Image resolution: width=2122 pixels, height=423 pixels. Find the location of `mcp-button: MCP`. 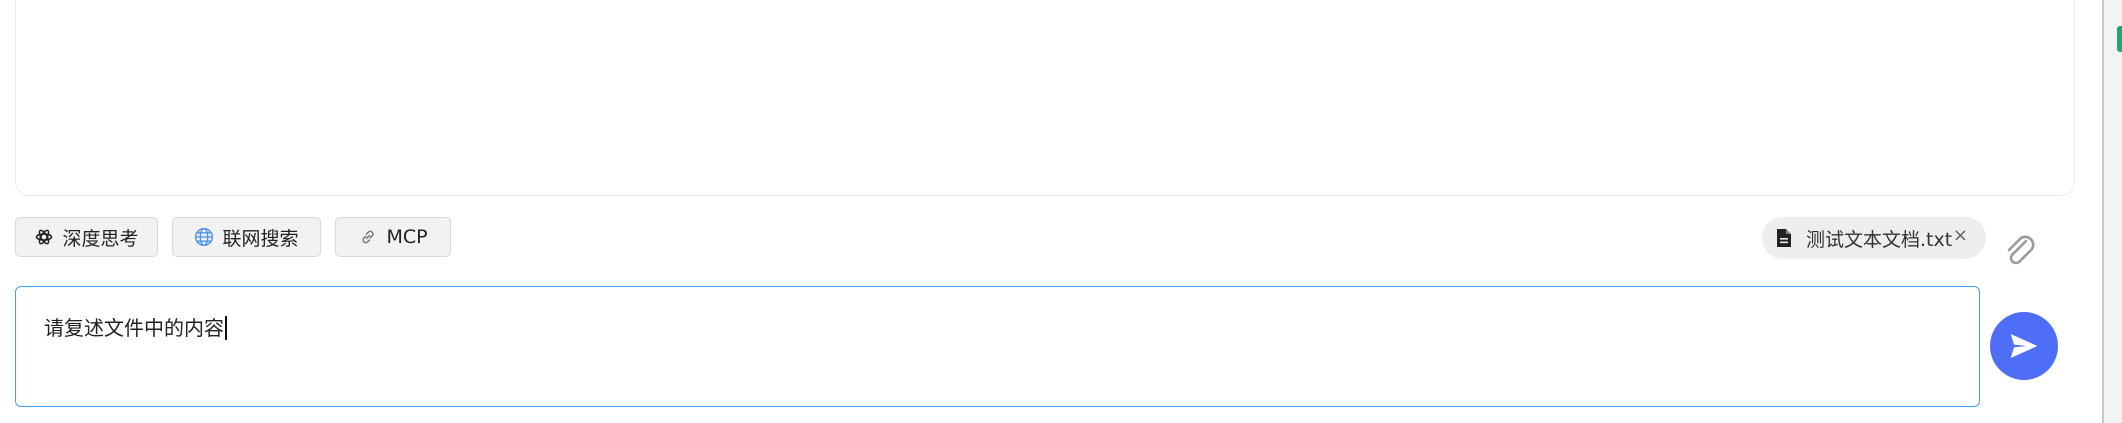

mcp-button: MCP is located at coordinates (393, 237).